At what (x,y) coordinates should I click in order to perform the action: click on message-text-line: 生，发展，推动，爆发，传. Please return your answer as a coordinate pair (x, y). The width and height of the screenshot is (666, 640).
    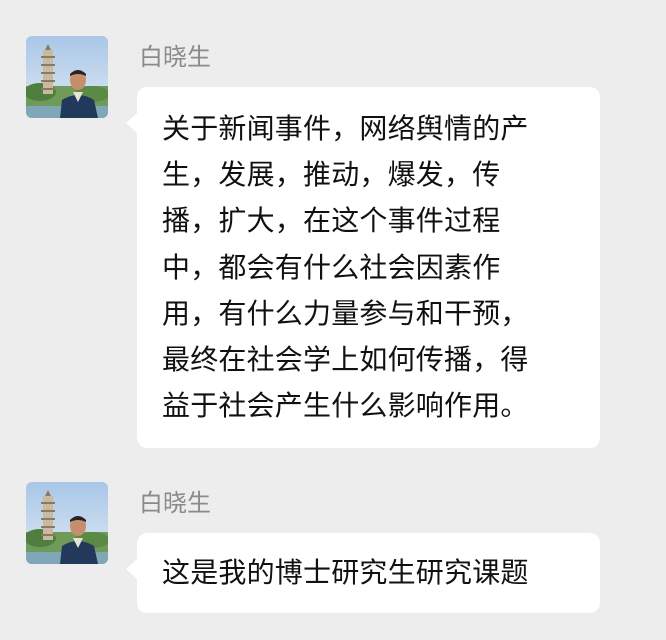
    Looking at the image, I should click on (331, 175).